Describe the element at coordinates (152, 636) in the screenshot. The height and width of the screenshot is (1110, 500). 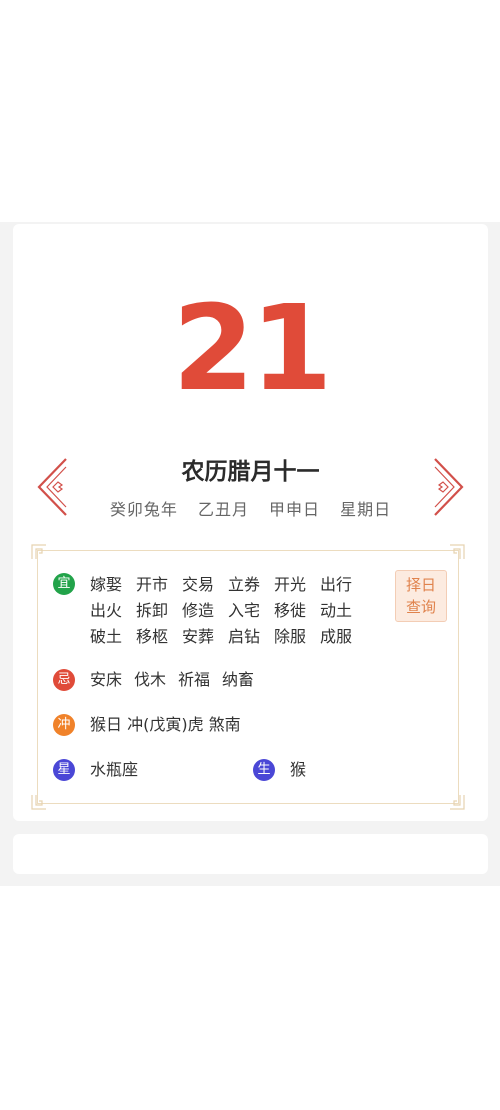
I see `yi-item: 移柩` at that location.